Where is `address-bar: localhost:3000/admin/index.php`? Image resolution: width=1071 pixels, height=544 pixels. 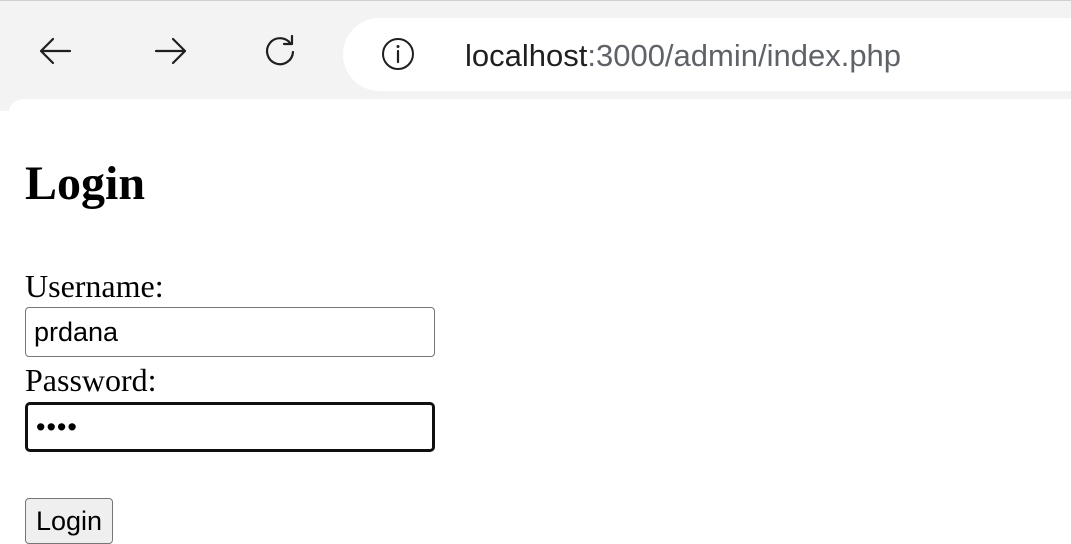 address-bar: localhost:3000/admin/index.php is located at coordinates (707, 54).